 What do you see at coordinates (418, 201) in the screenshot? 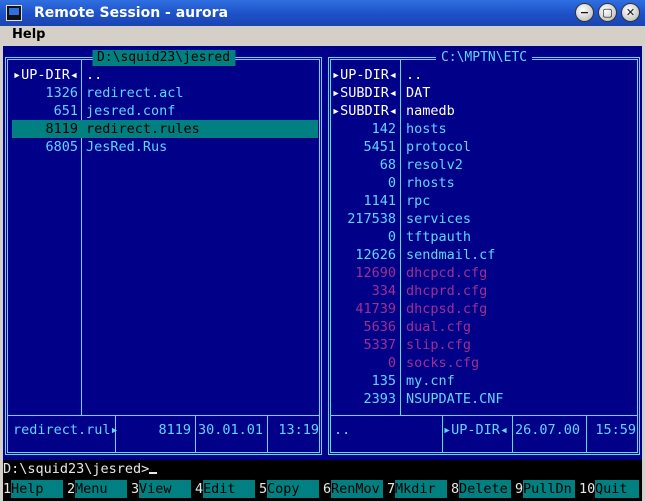
I see `file-name: rpc` at bounding box center [418, 201].